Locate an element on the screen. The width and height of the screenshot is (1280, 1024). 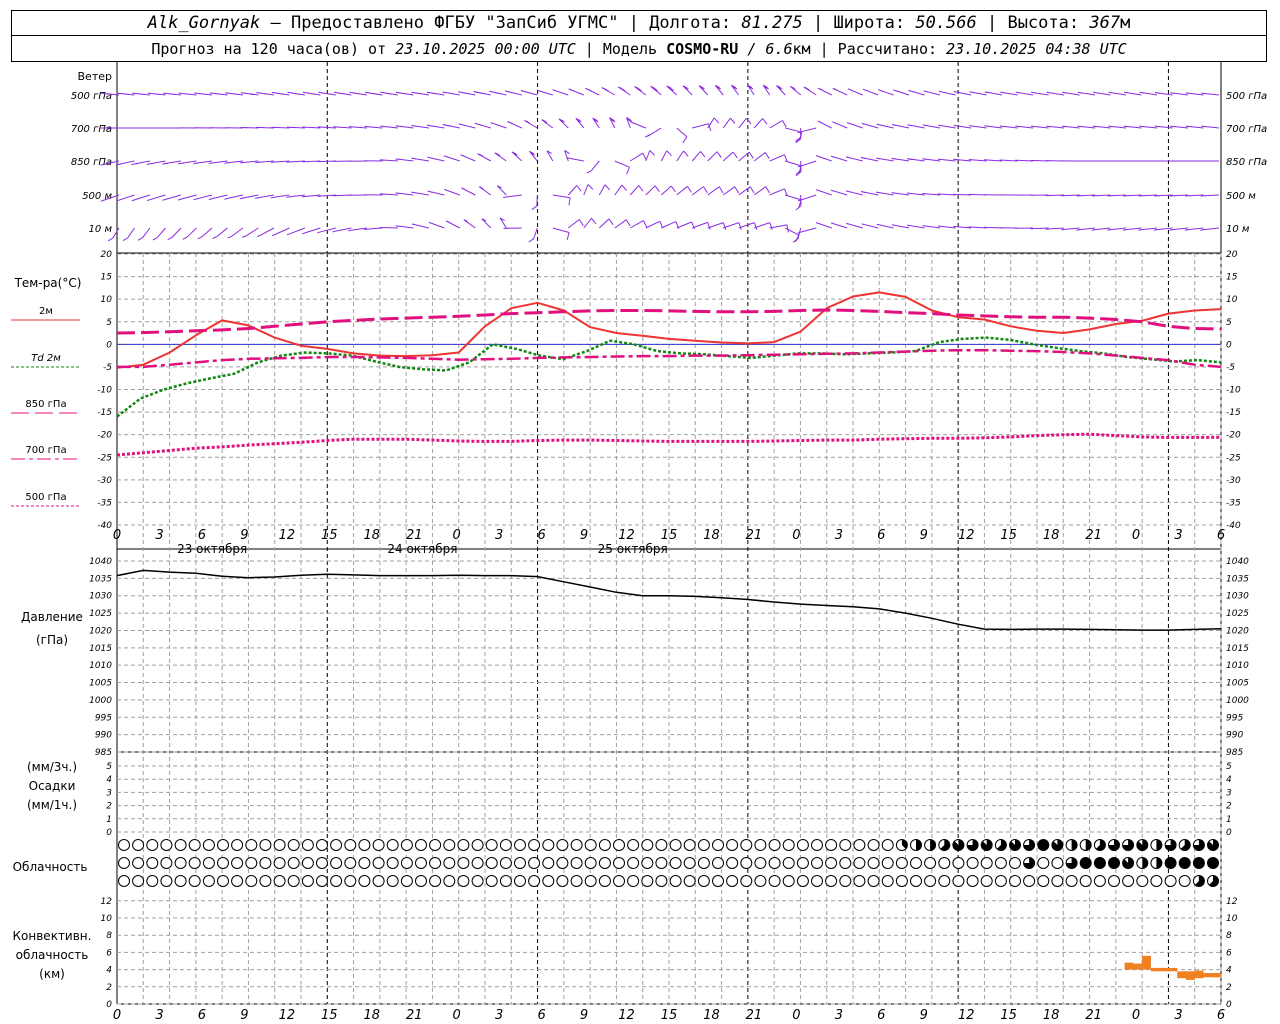
temp-tick-label-right: -5 is located at coordinates (1230, 368).